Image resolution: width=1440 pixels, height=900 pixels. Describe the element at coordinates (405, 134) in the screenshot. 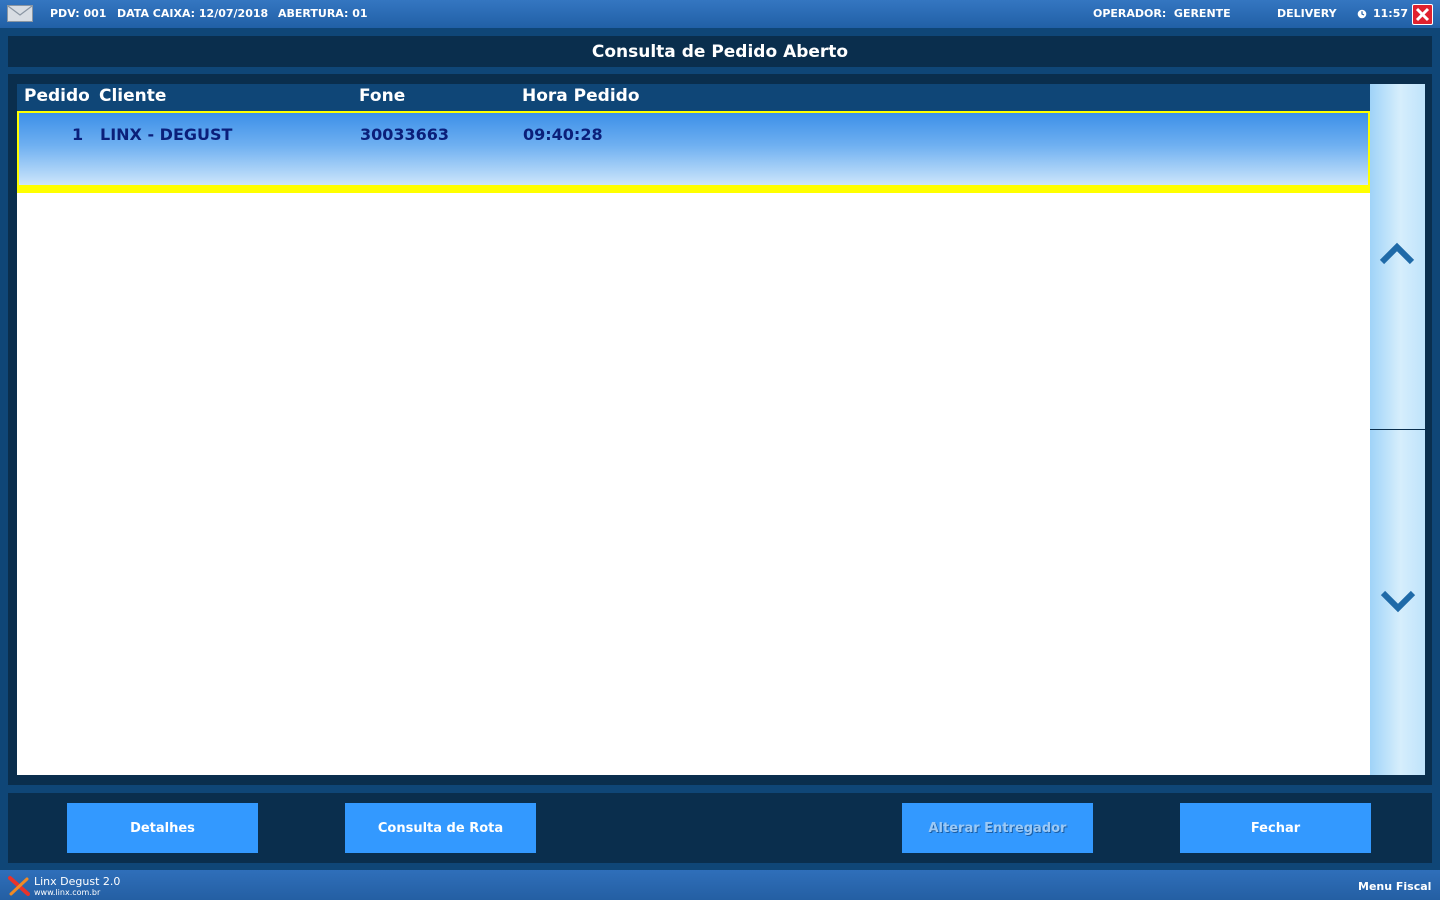

I see `cell-fone: 30033663` at that location.